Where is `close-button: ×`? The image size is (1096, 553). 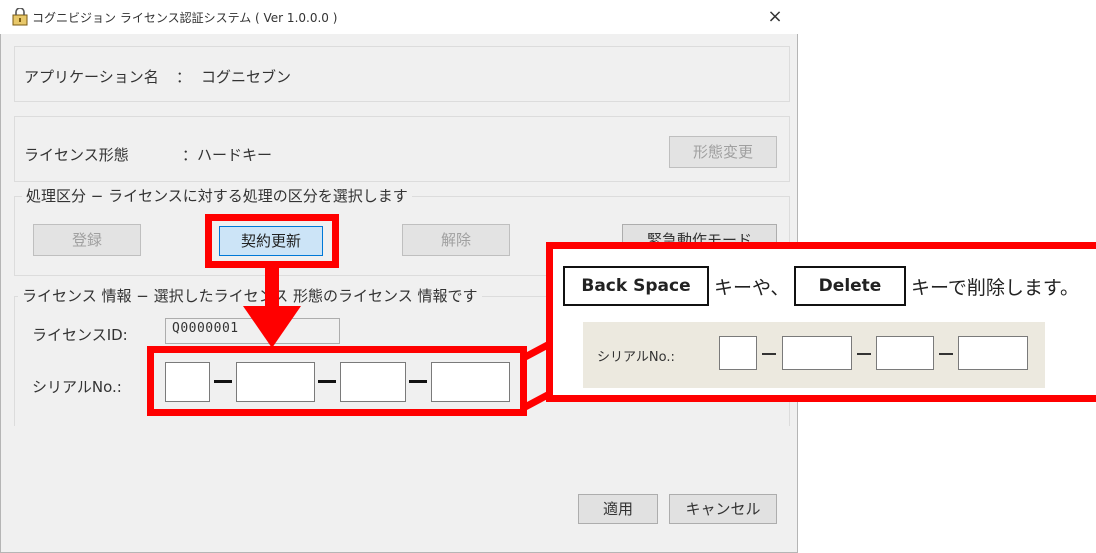 close-button: × is located at coordinates (775, 17).